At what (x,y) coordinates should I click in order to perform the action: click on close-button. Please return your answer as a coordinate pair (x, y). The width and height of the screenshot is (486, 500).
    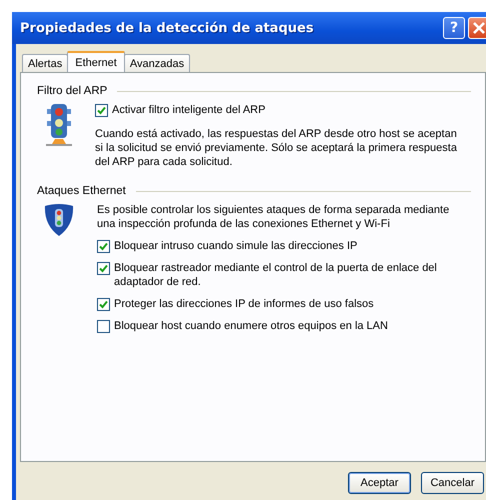
    Looking at the image, I should click on (477, 28).